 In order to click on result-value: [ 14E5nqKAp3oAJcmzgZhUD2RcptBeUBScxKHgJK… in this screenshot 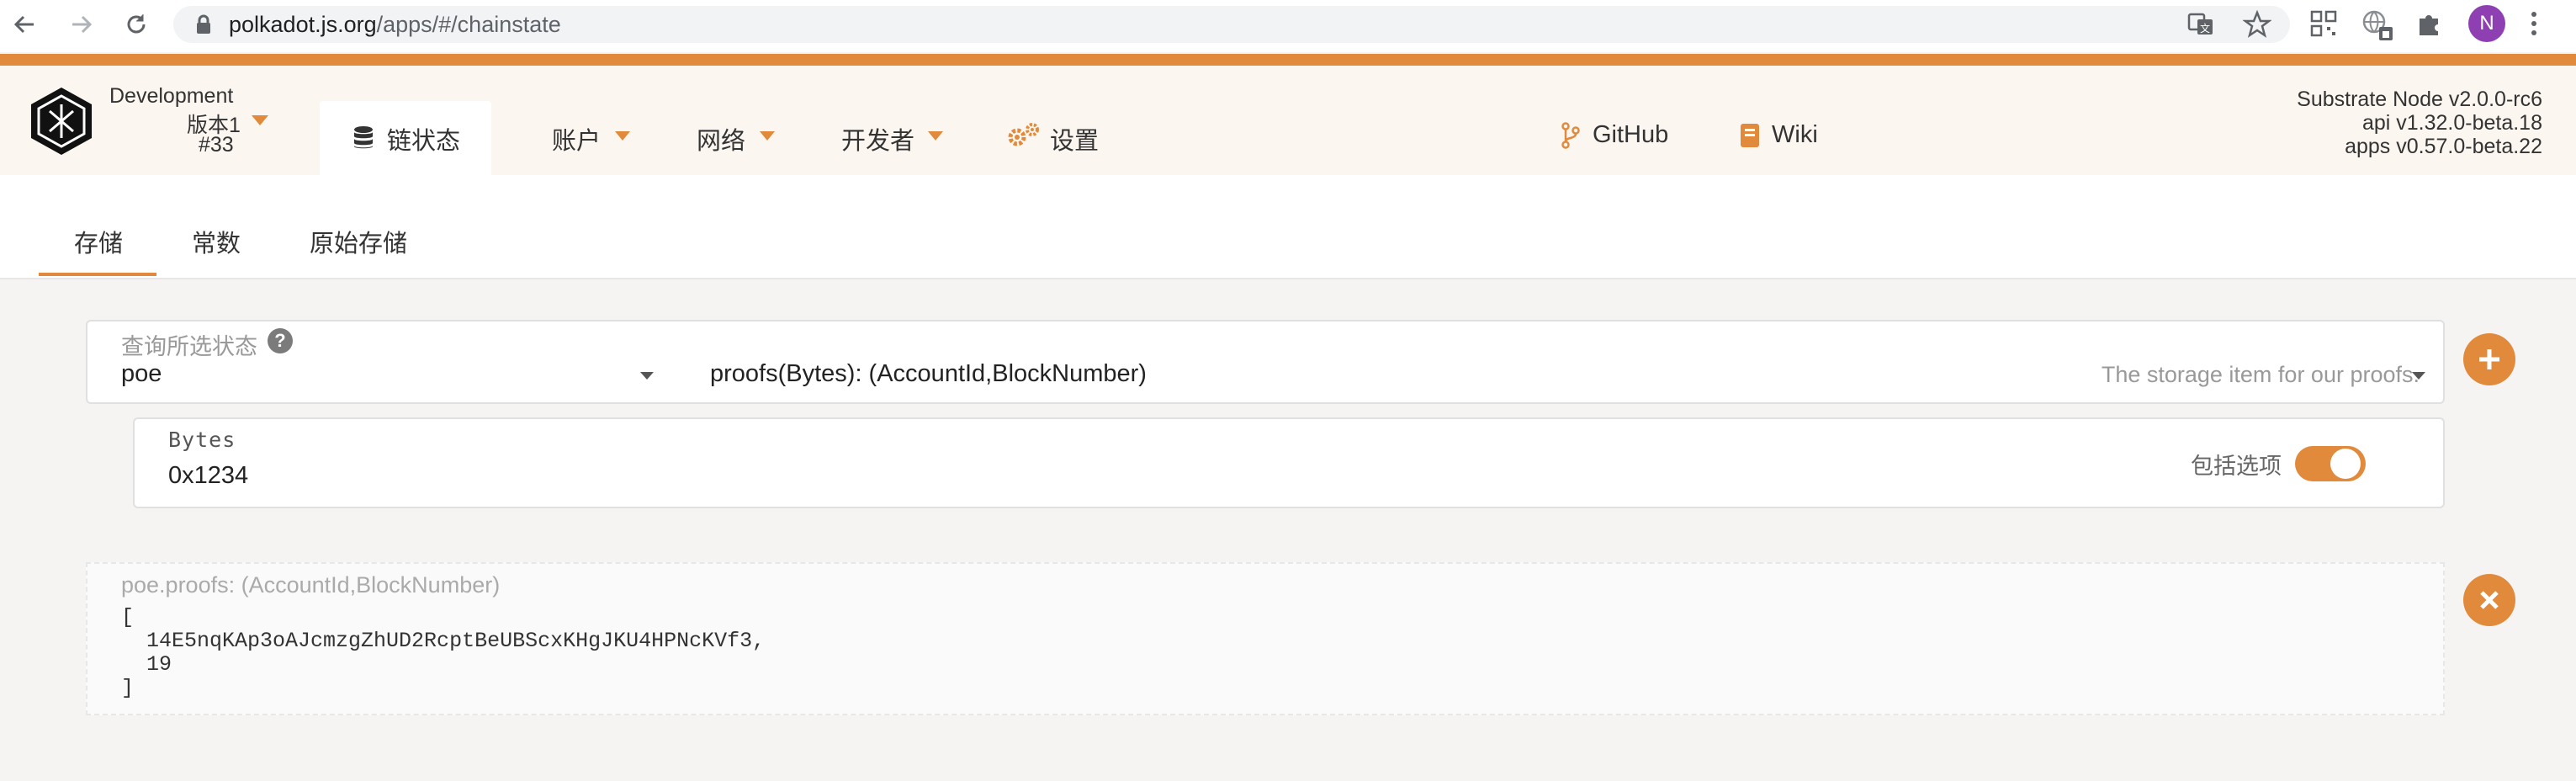, I will do `click(443, 652)`.